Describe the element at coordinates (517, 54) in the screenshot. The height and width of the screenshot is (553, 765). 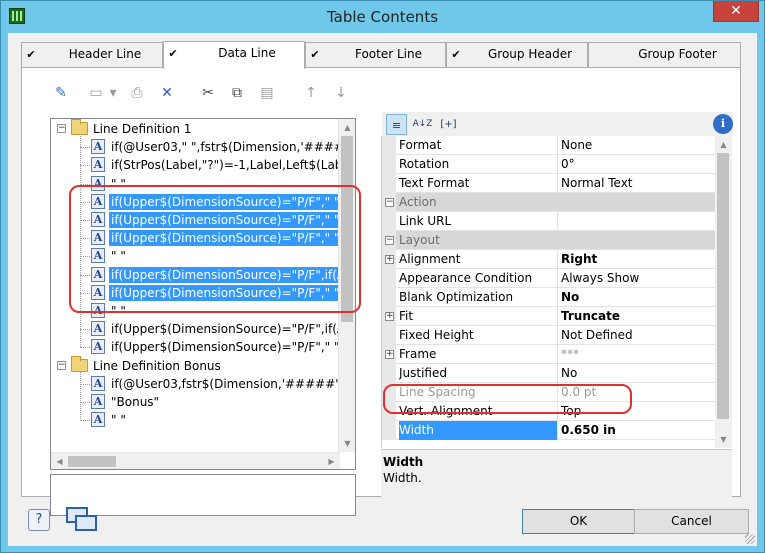
I see `tab-group-header: ✔ Group Header` at that location.